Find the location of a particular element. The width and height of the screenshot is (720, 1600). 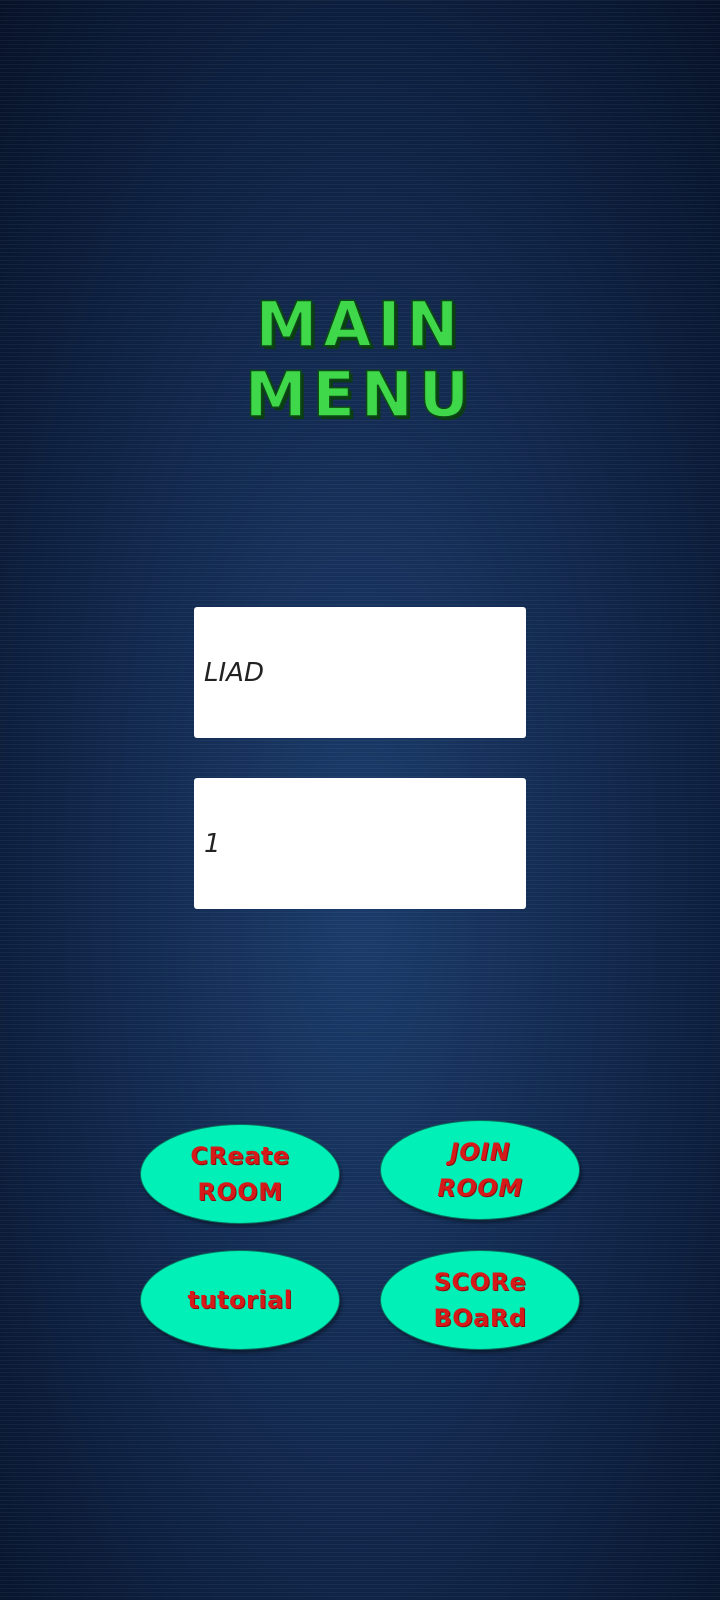

page-title: MAIN MENU is located at coordinates (360, 359).